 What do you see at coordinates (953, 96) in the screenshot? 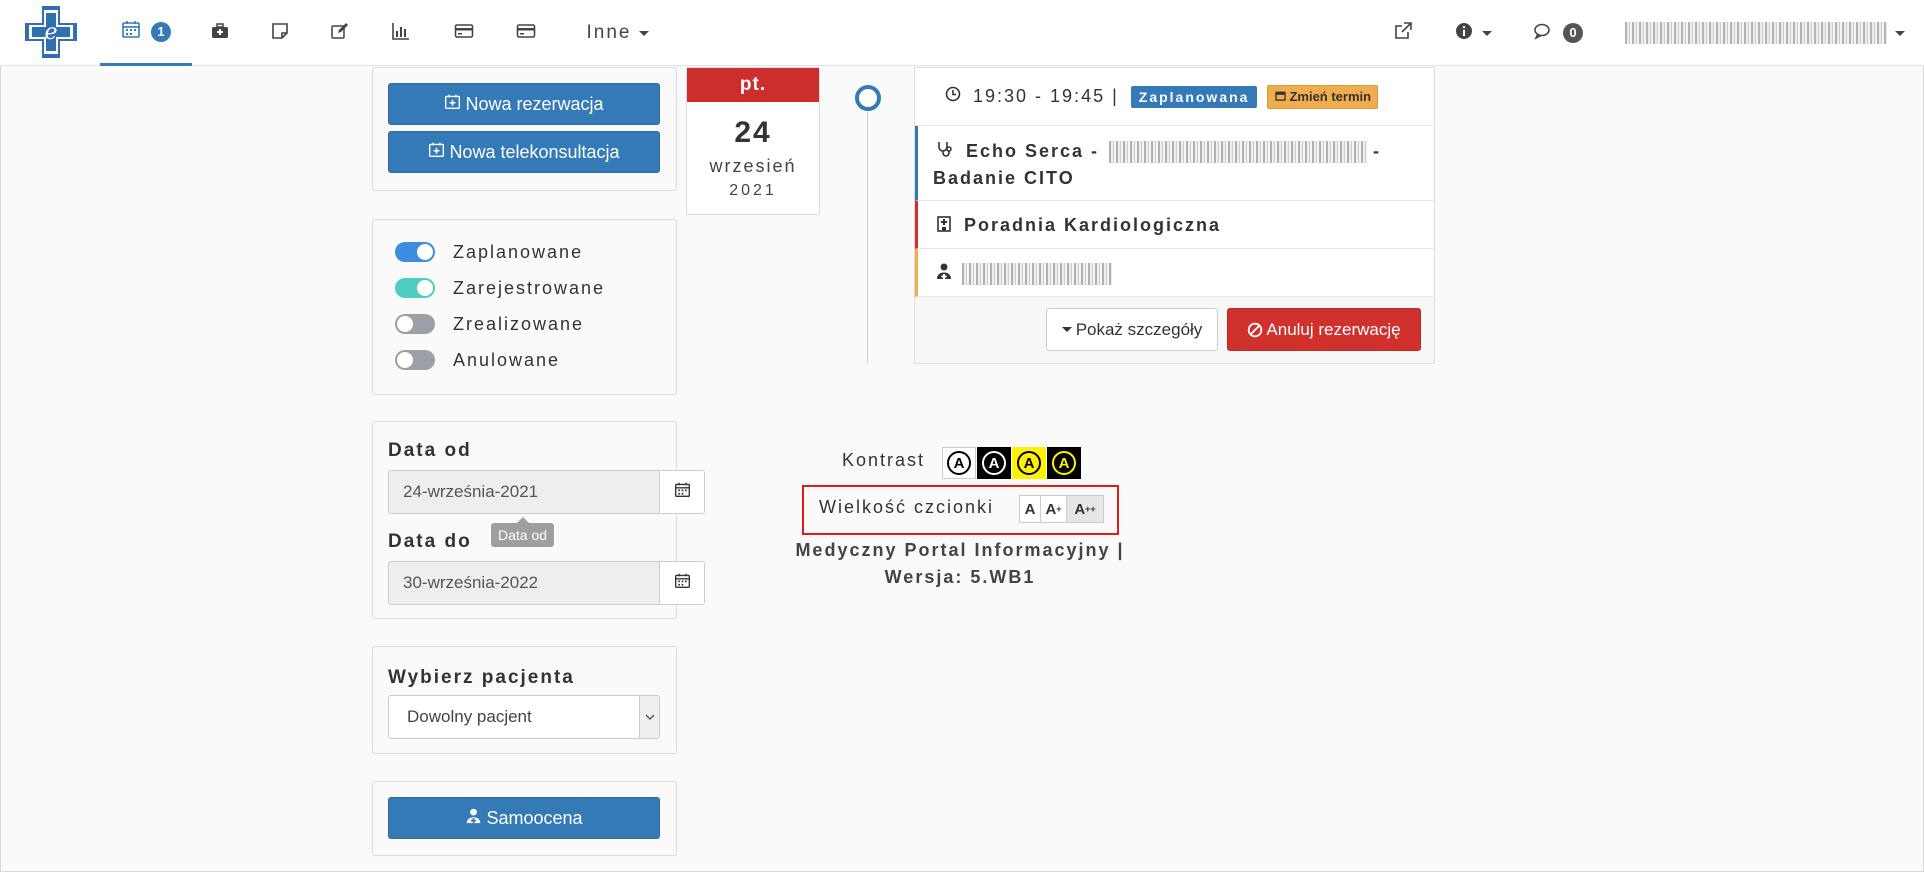
I see `clock-icon` at bounding box center [953, 96].